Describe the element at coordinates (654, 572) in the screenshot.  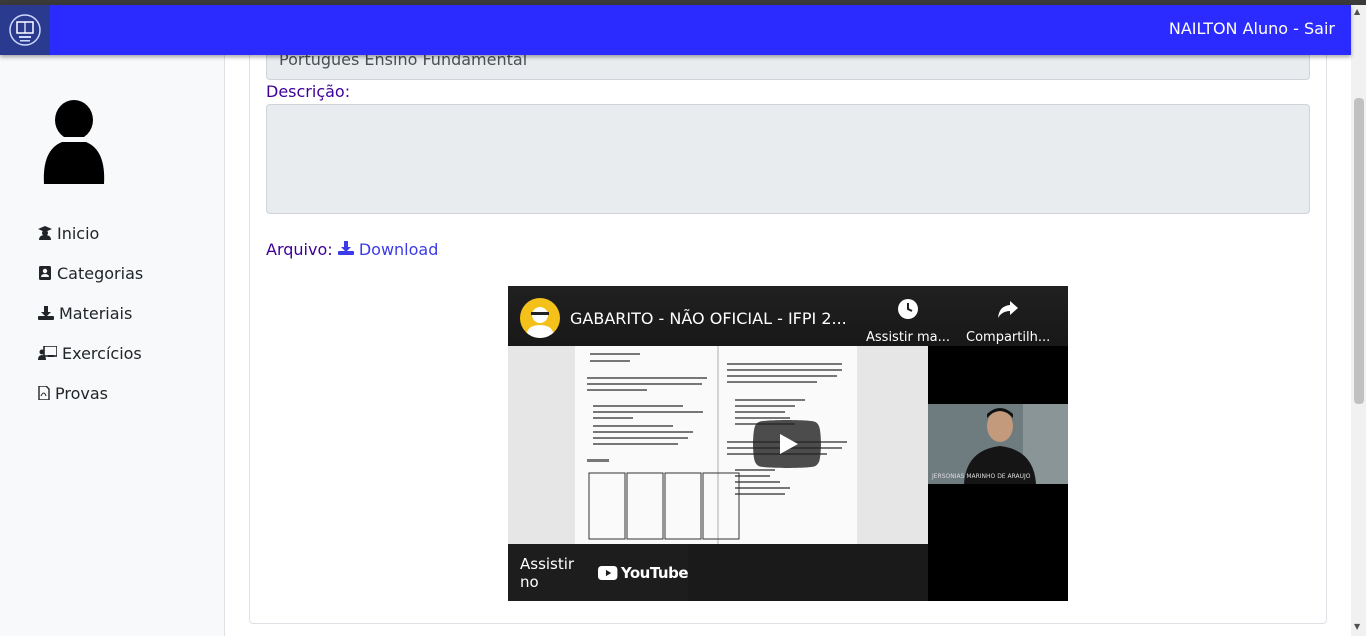
I see `youtube-wordmark: YouTube` at that location.